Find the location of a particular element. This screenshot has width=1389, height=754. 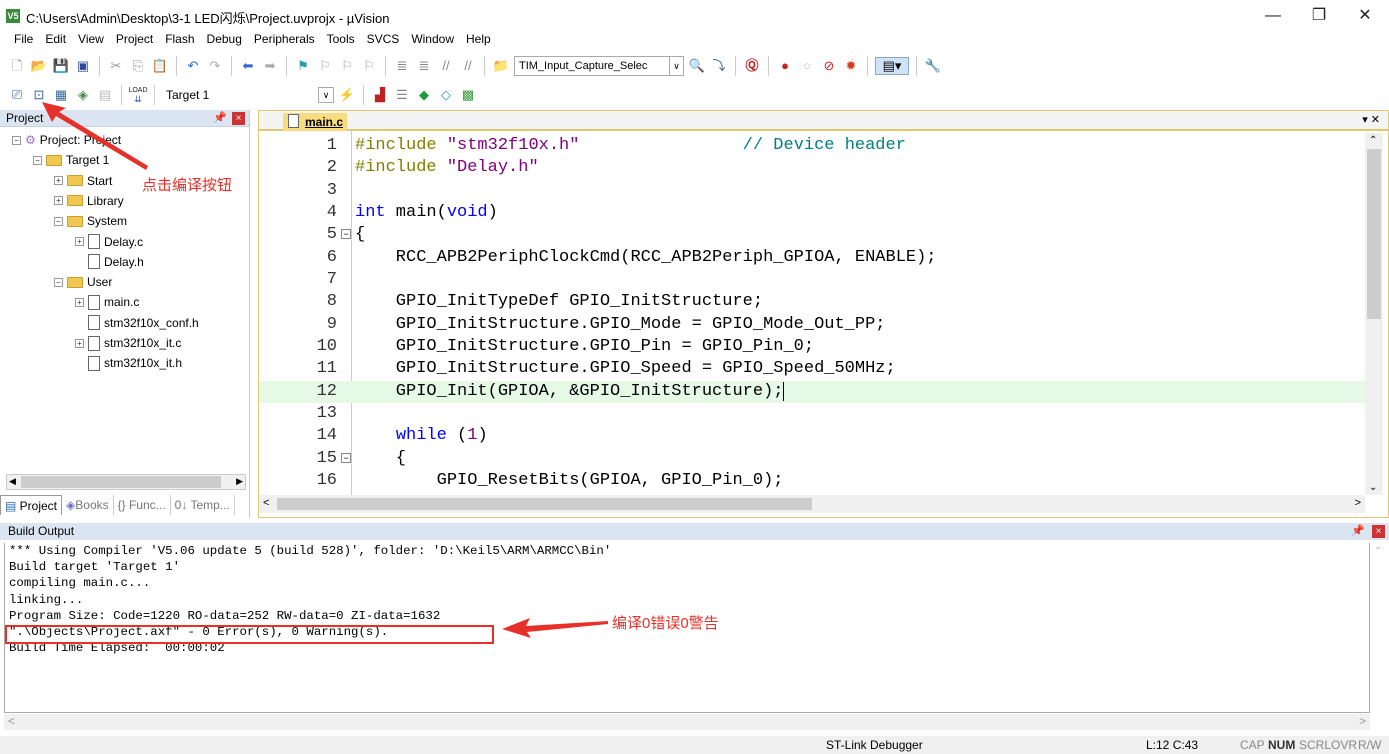

menu-edit: Edit is located at coordinates (55, 39).